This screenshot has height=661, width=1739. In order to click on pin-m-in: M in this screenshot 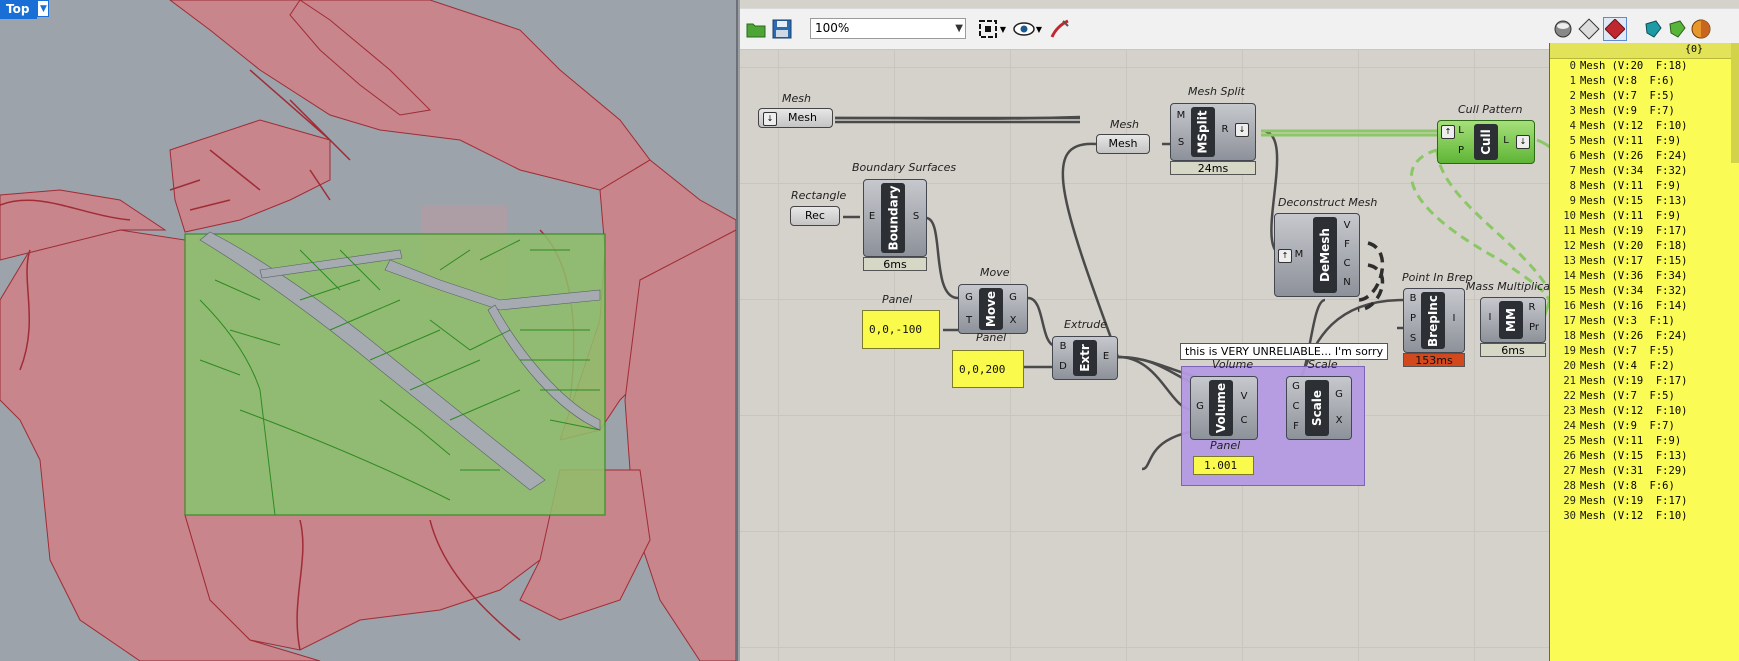, I will do `click(1299, 254)`.